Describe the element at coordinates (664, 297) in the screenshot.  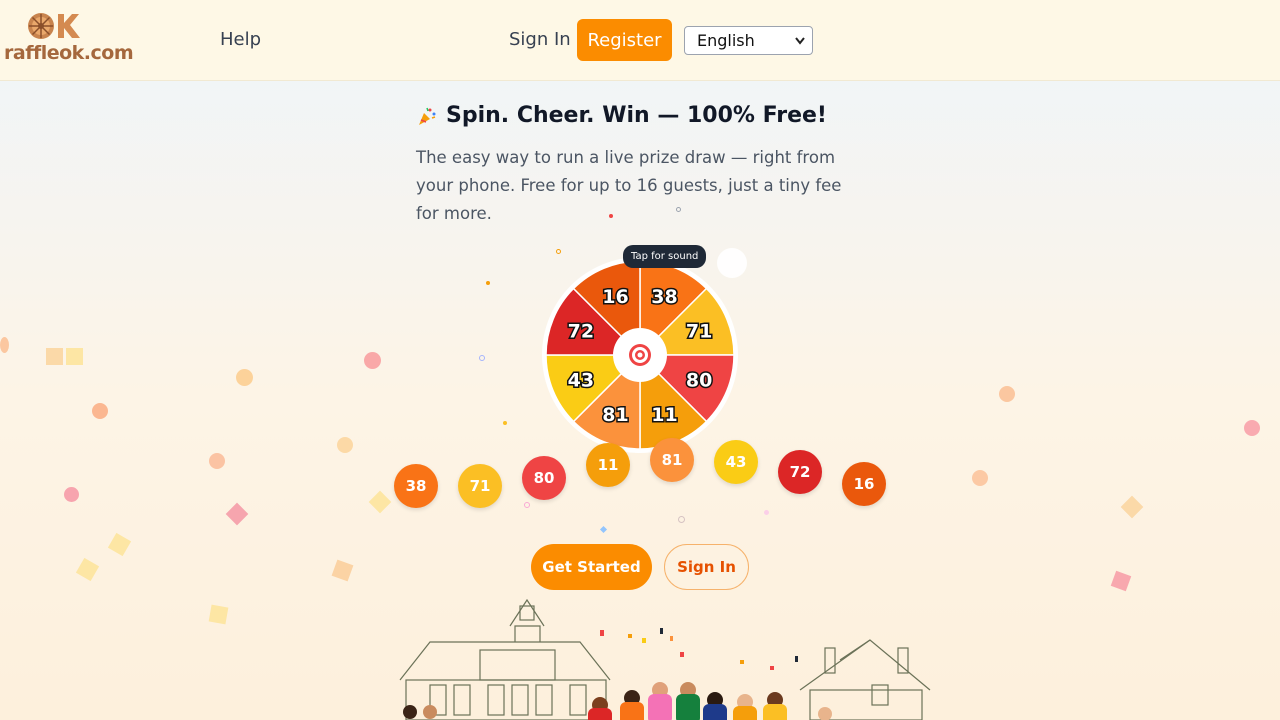
I see `wheel-segment-label: 38` at that location.